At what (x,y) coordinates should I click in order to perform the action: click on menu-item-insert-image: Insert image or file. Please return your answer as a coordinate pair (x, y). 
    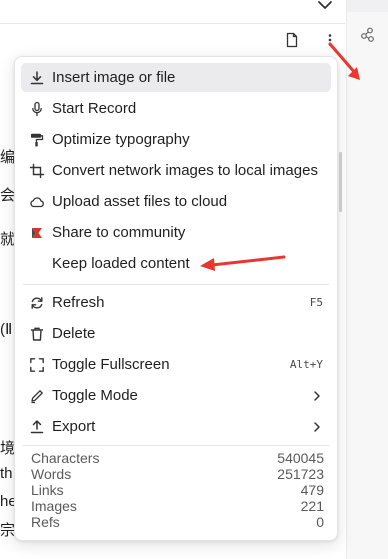
    Looking at the image, I should click on (176, 77).